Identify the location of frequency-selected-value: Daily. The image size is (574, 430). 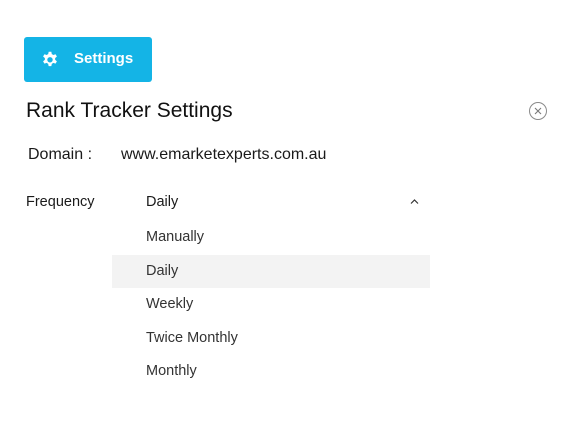
(162, 202).